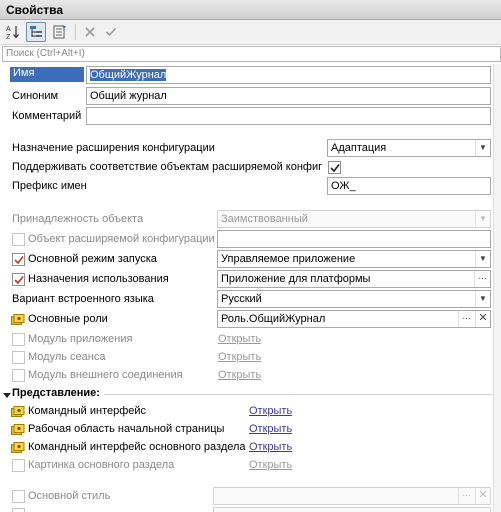 The width and height of the screenshot is (501, 512). I want to click on ext-purpose-value: Адаптация, so click(359, 148).